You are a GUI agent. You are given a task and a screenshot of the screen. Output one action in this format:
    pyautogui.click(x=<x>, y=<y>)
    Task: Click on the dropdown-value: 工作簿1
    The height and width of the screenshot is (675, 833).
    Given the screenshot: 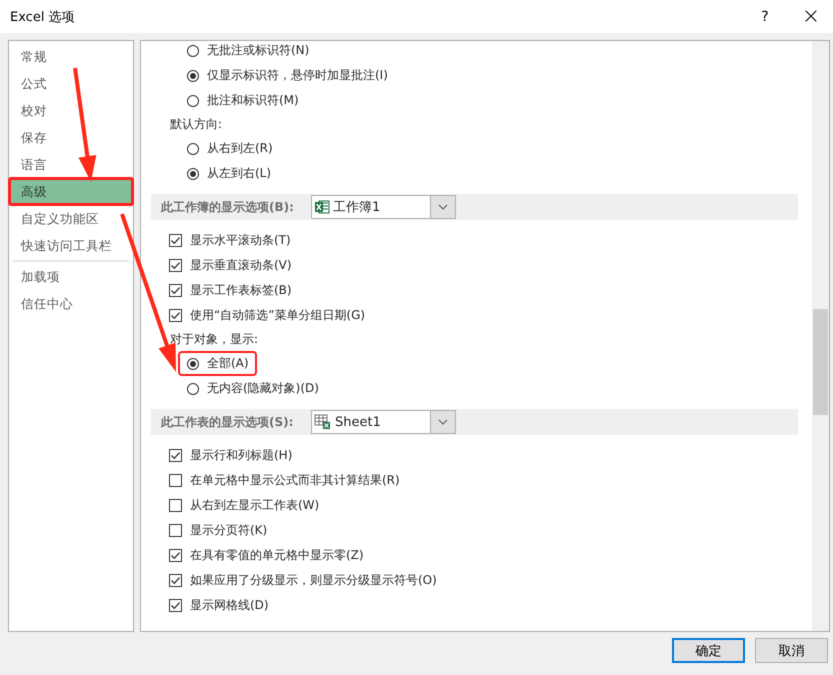 What is the action you would take?
    pyautogui.click(x=357, y=207)
    